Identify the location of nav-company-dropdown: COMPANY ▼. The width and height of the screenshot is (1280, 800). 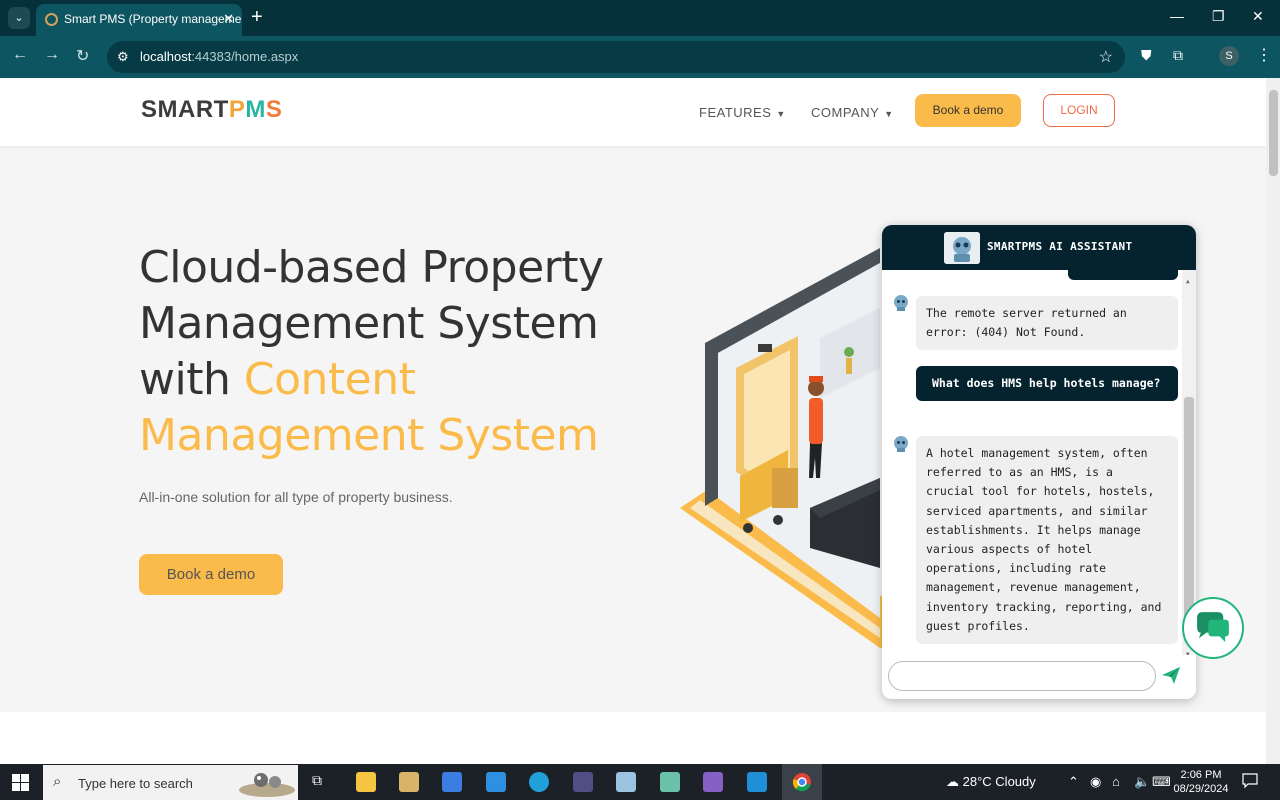
(852, 112).